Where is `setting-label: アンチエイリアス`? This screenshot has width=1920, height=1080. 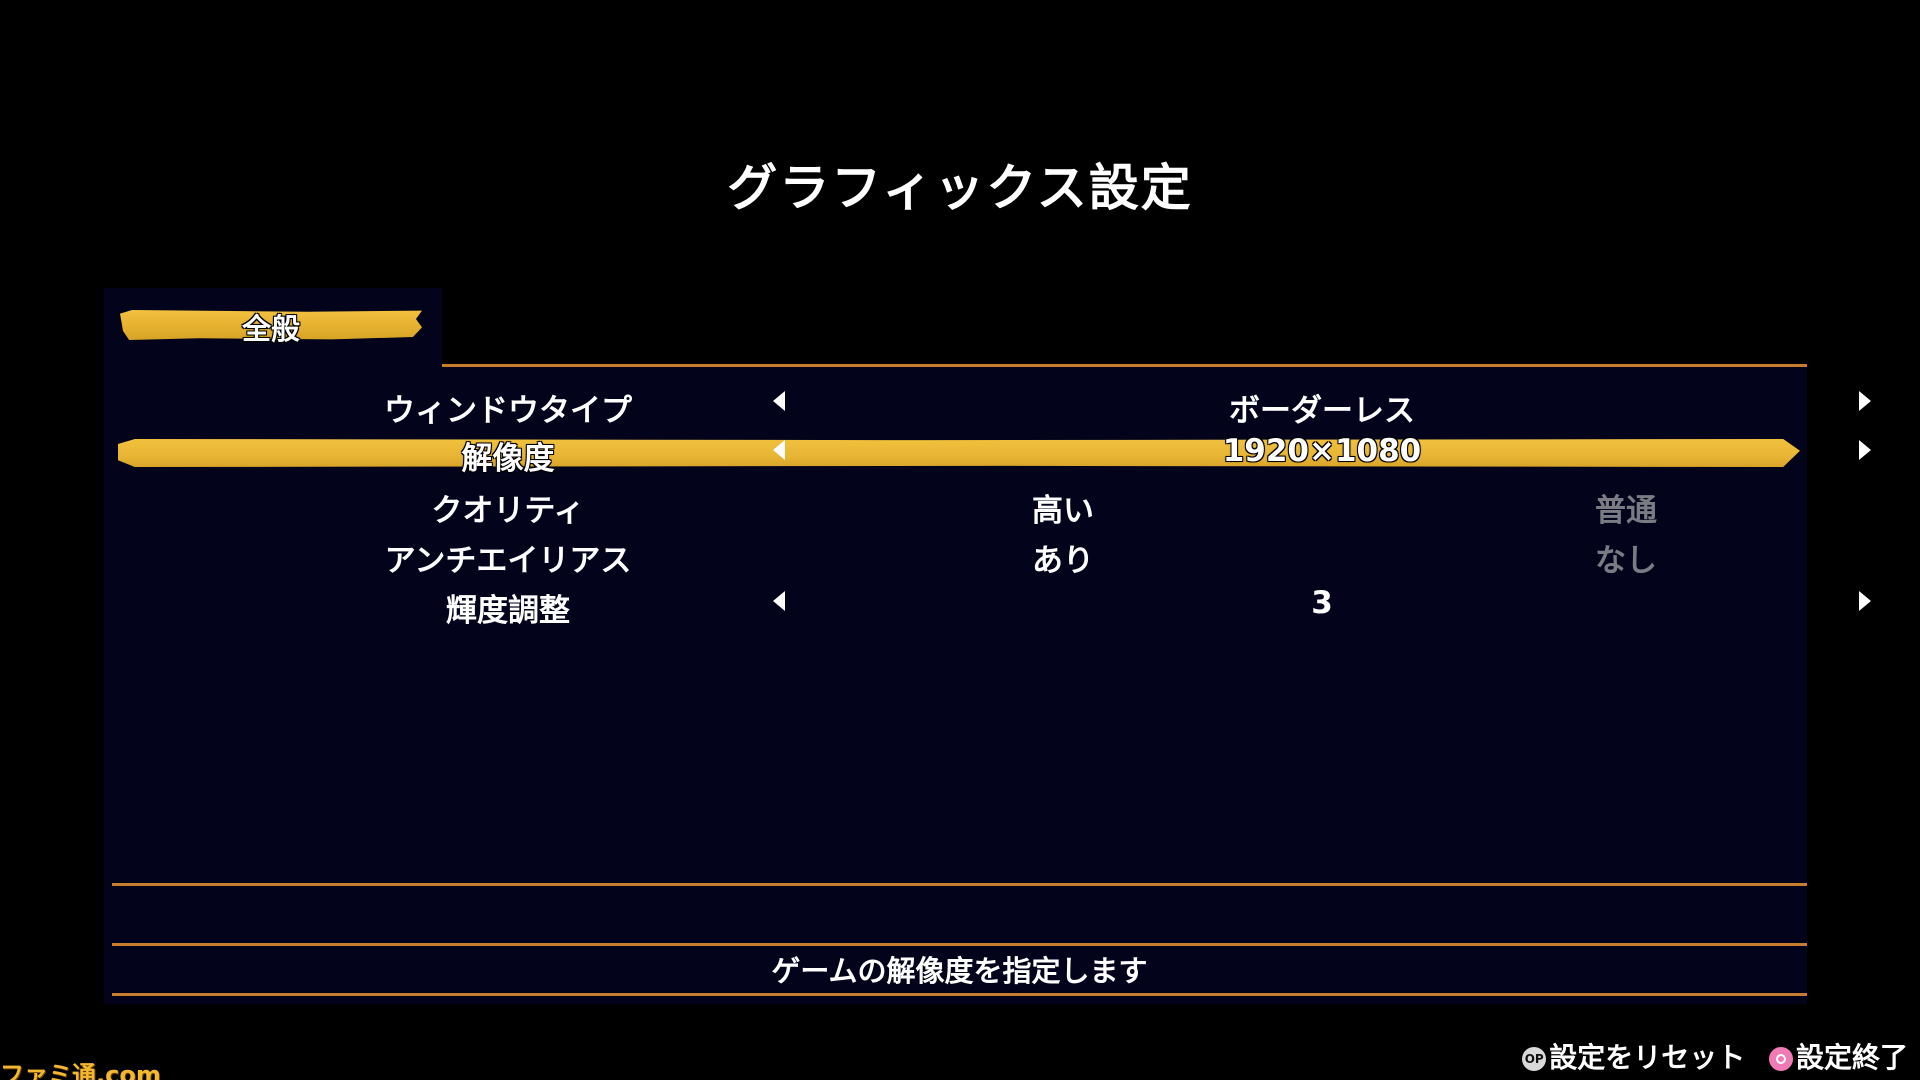
setting-label: アンチエイリアス is located at coordinates (508, 561).